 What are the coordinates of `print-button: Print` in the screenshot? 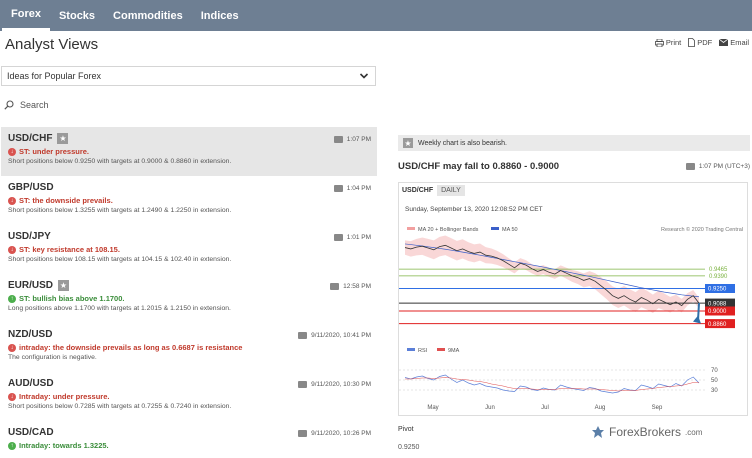 It's located at (668, 42).